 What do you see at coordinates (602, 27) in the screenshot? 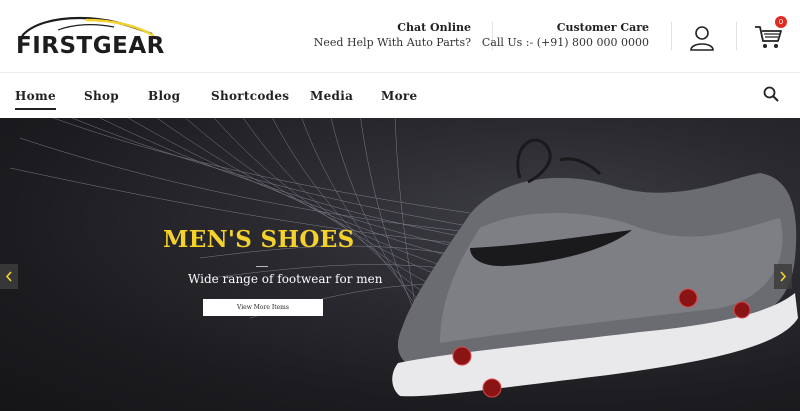
I see `customer-care-title: Customer Care` at bounding box center [602, 27].